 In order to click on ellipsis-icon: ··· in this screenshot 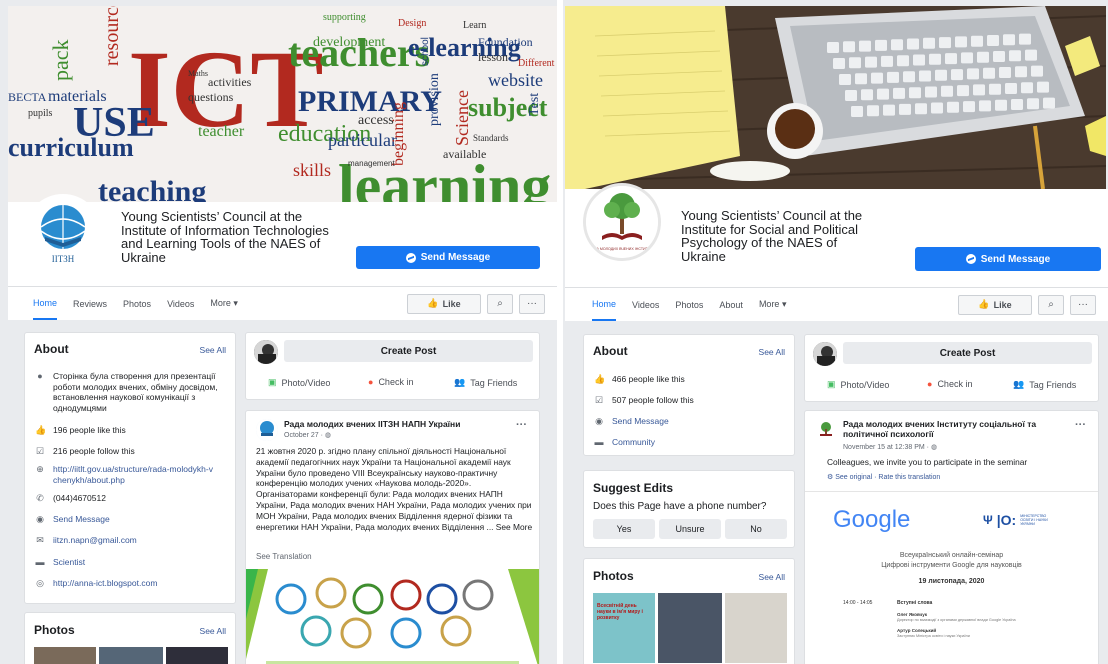, I will do `click(1083, 304)`.